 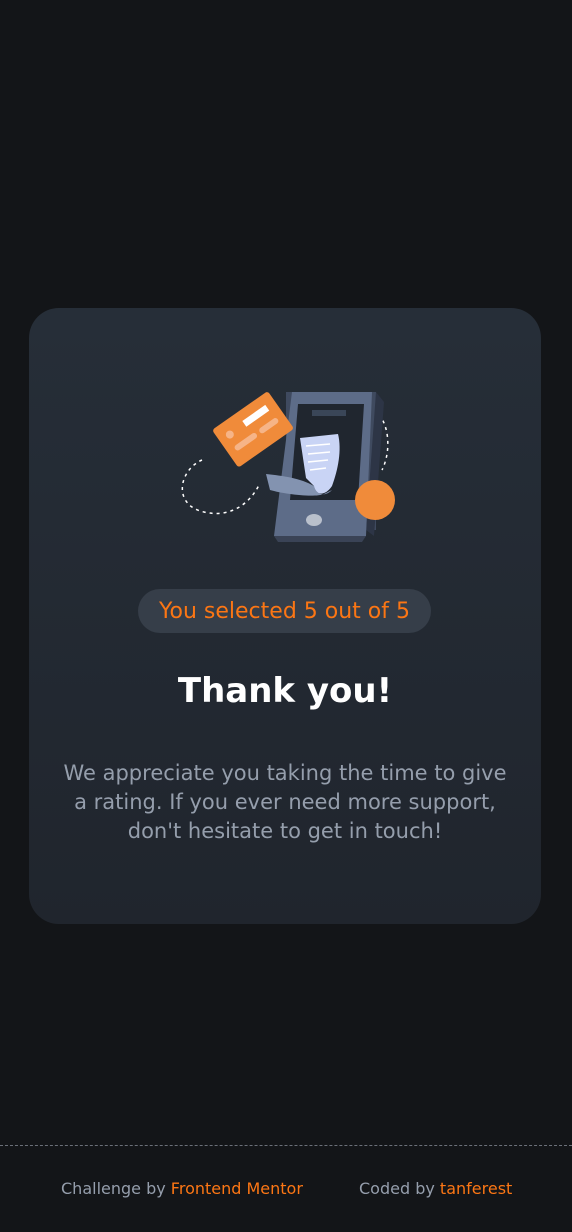 What do you see at coordinates (397, 1188) in the screenshot?
I see `coded-prefix: Coded by` at bounding box center [397, 1188].